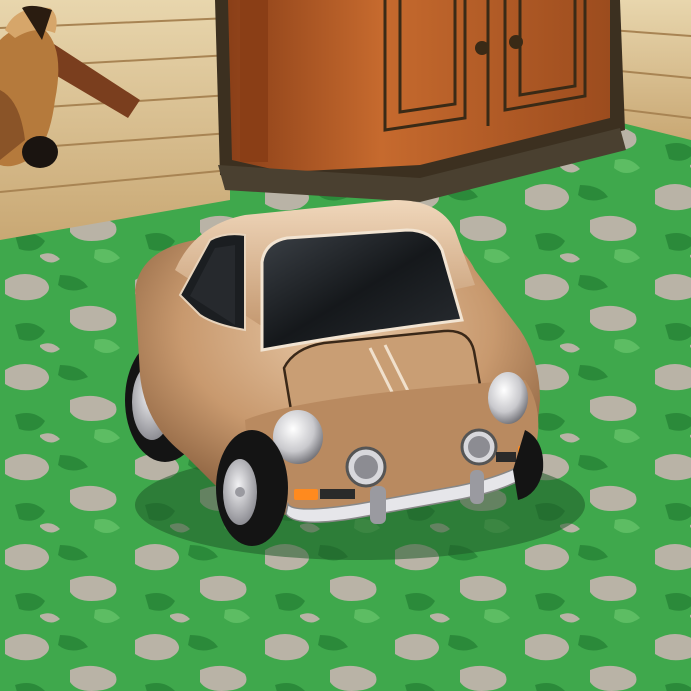 The height and width of the screenshot is (691, 691). Describe the element at coordinates (306, 494) in the screenshot. I see `indicator-left` at that location.